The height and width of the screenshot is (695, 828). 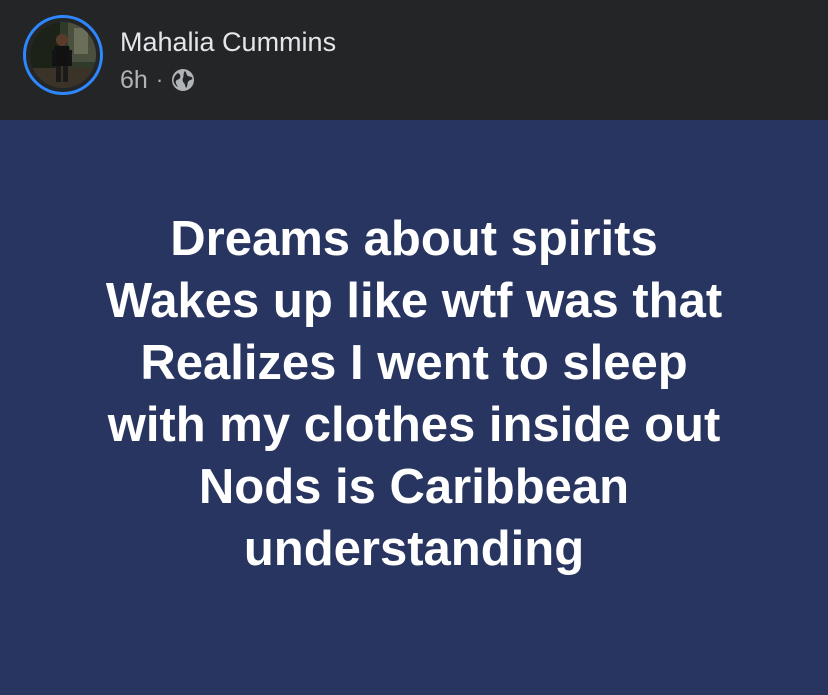 What do you see at coordinates (414, 363) in the screenshot?
I see `post-text-line: Realizes I went to sleep` at bounding box center [414, 363].